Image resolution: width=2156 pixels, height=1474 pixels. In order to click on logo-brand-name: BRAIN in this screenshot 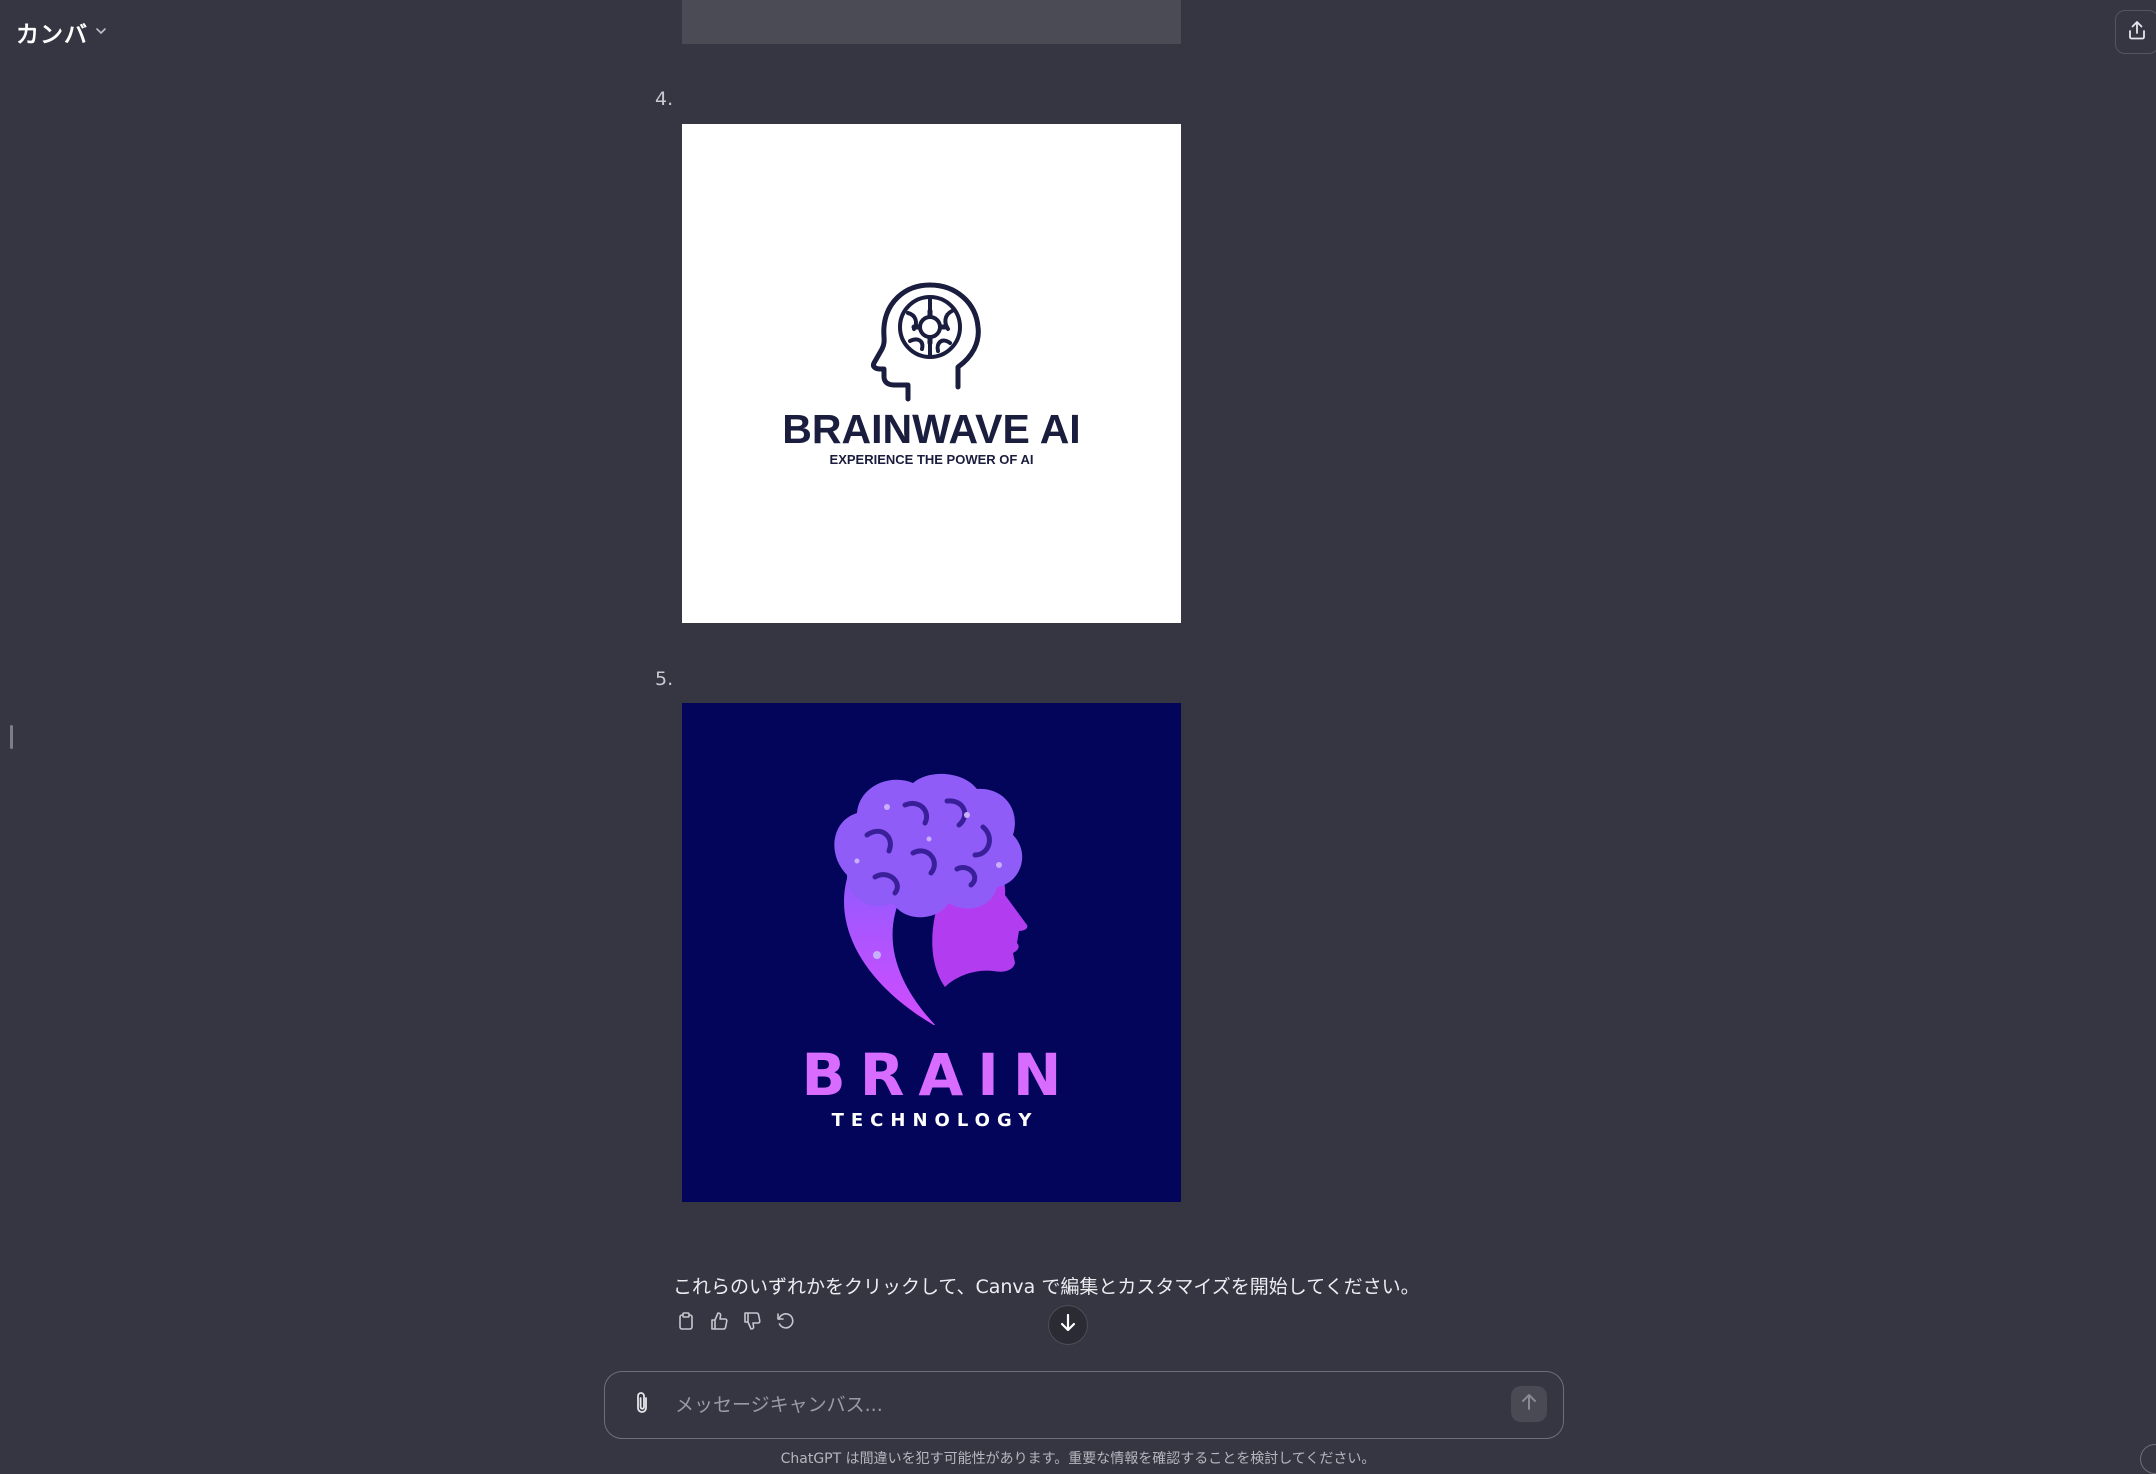, I will do `click(938, 1075)`.